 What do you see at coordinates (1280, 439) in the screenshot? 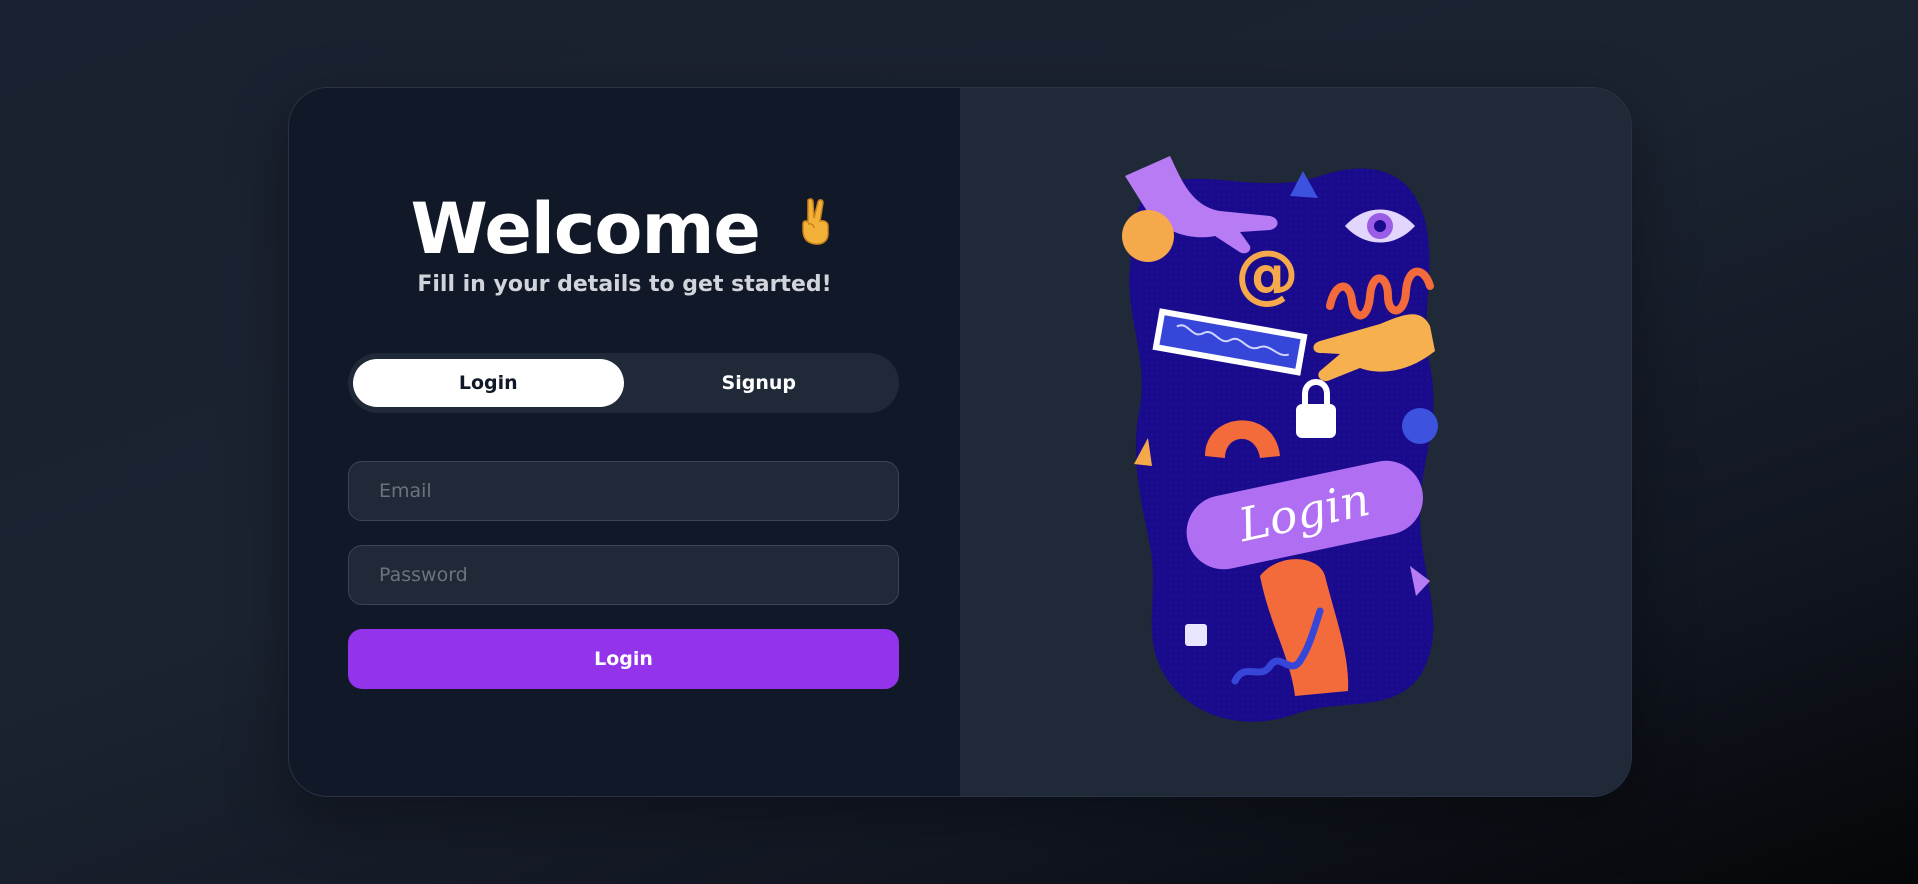
I see `login-illustration: @ Login` at bounding box center [1280, 439].